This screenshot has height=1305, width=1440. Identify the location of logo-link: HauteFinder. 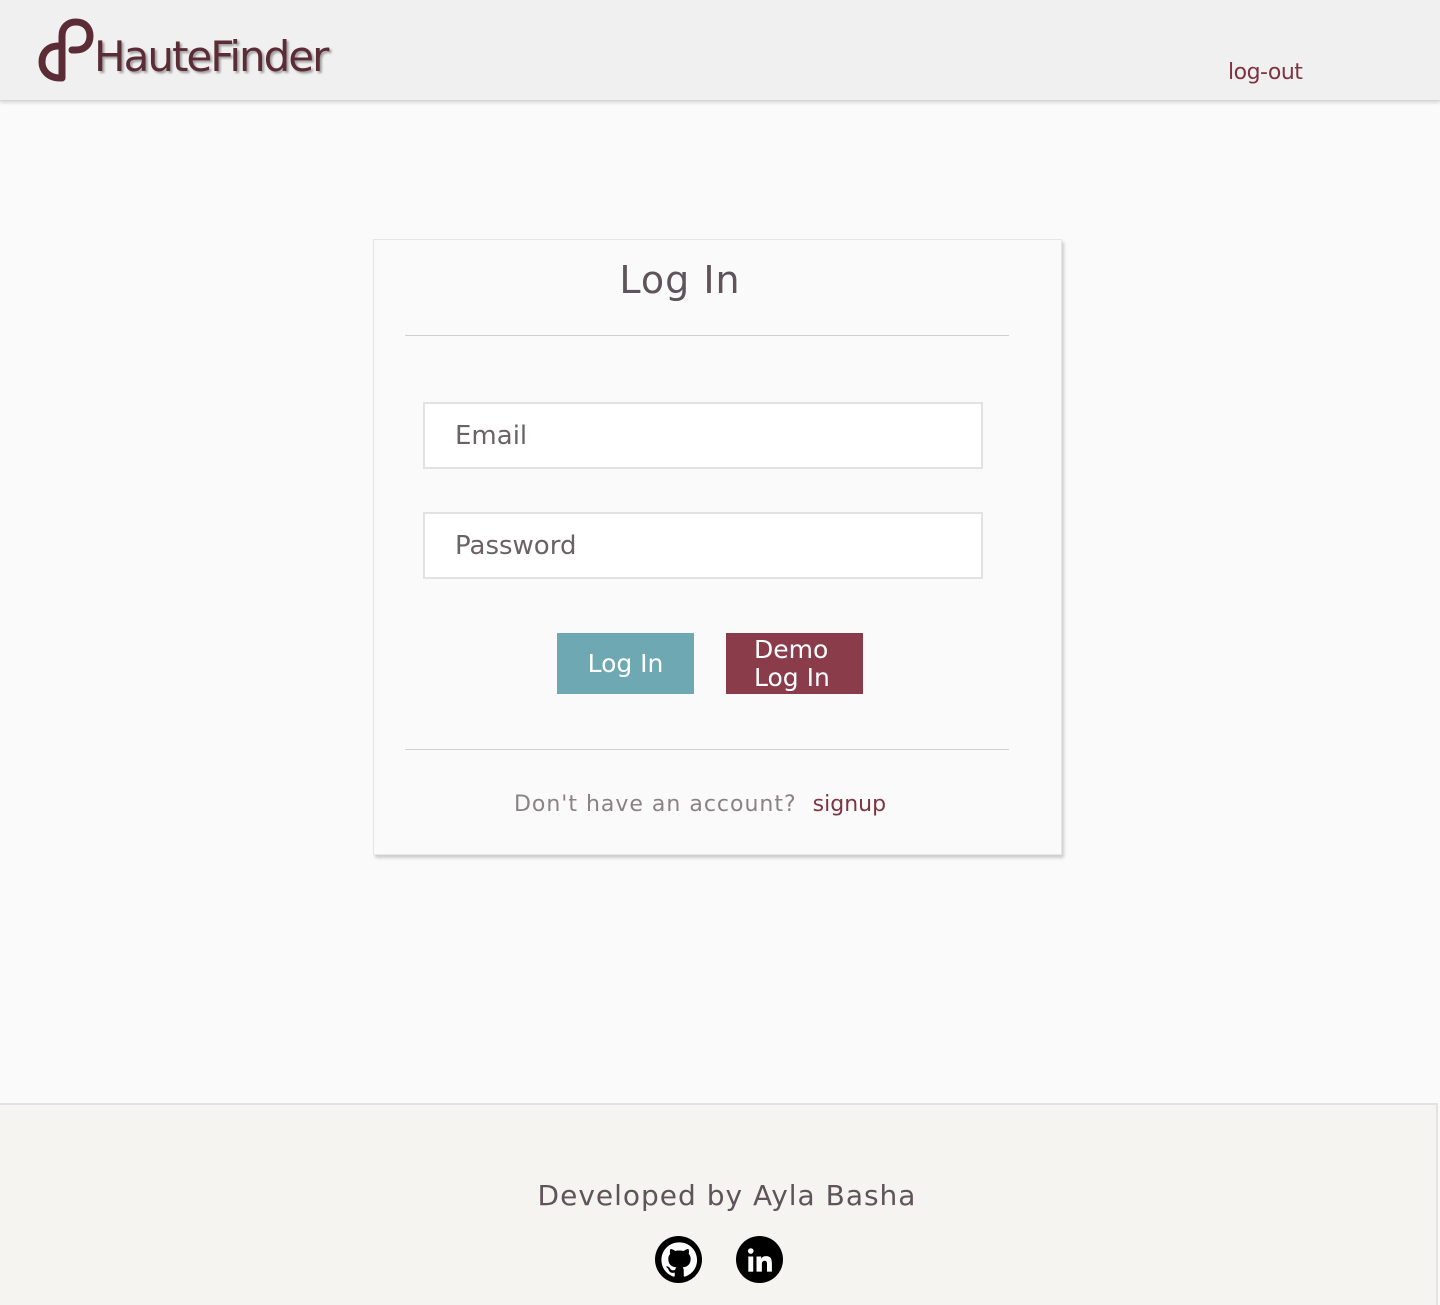
(183, 50).